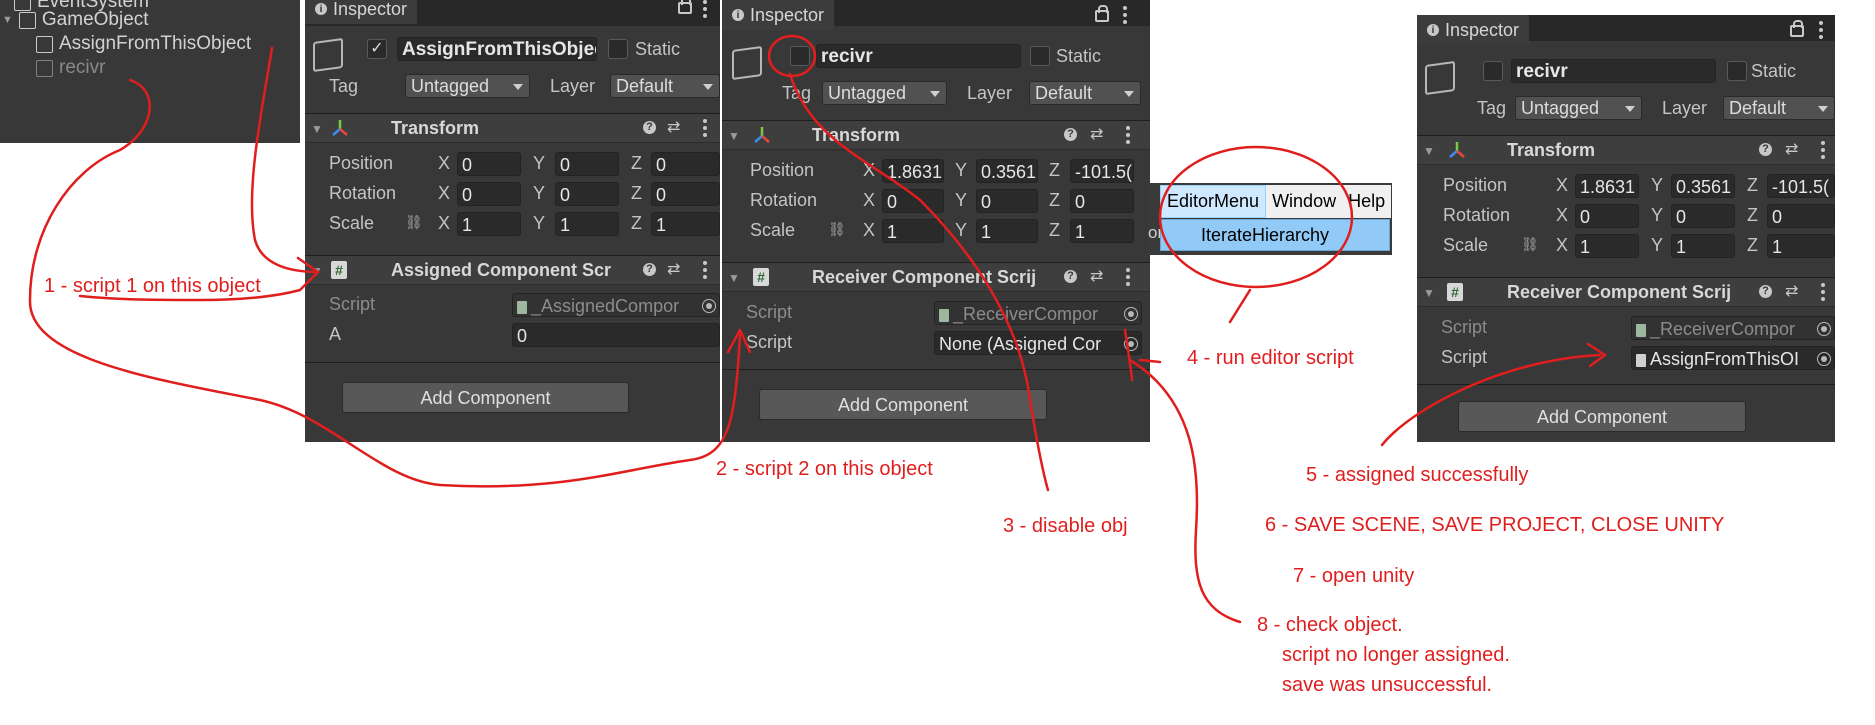 The height and width of the screenshot is (725, 1875). What do you see at coordinates (1213, 201) in the screenshot?
I see `menu-editormenu: EditorMenu` at bounding box center [1213, 201].